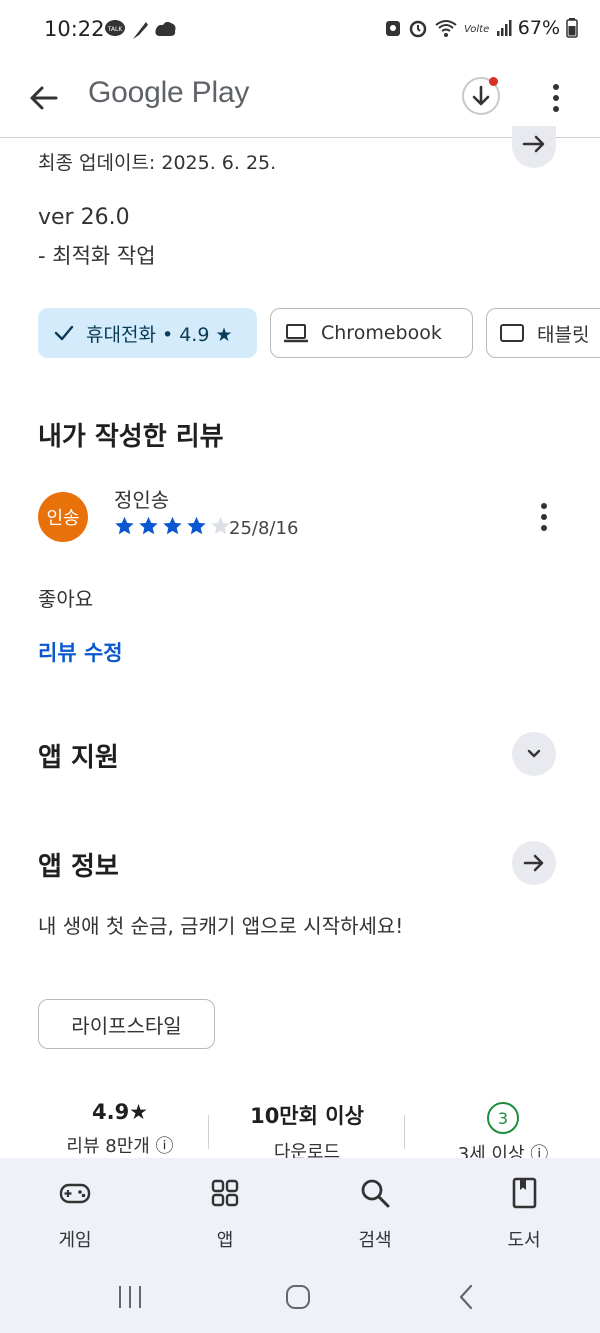  What do you see at coordinates (225, 1240) in the screenshot?
I see `nav-apps-label: 앱` at bounding box center [225, 1240].